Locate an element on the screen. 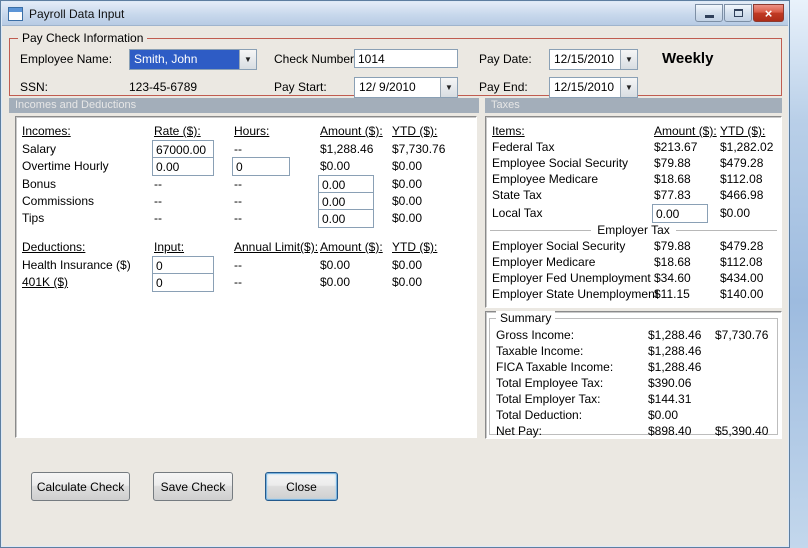 This screenshot has height=548, width=808. save-check-button: Save Check is located at coordinates (193, 486).